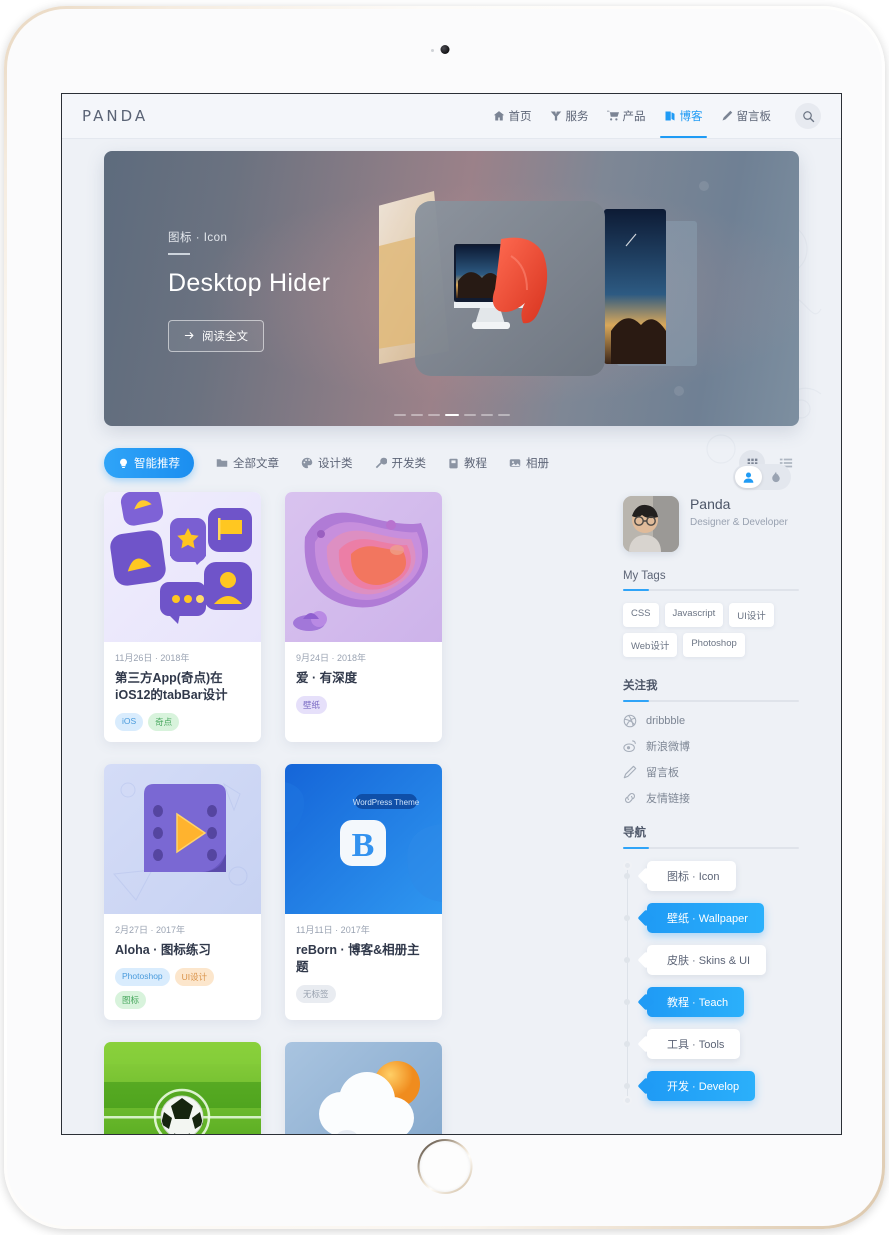 The height and width of the screenshot is (1235, 889). I want to click on card-tags: Photoshop UI设计 图标, so click(182, 988).